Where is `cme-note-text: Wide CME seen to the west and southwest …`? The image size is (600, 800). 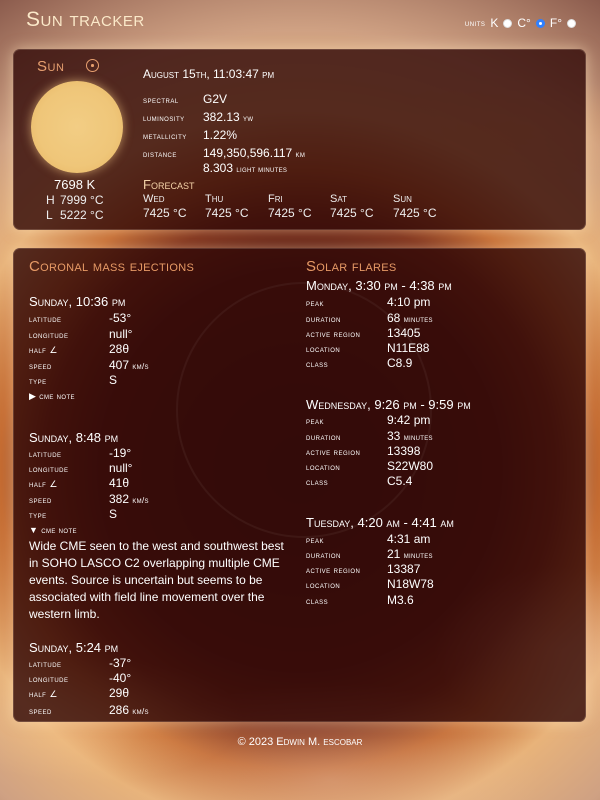
cme-note-text: Wide CME seen to the west and southwest … is located at coordinates (156, 580).